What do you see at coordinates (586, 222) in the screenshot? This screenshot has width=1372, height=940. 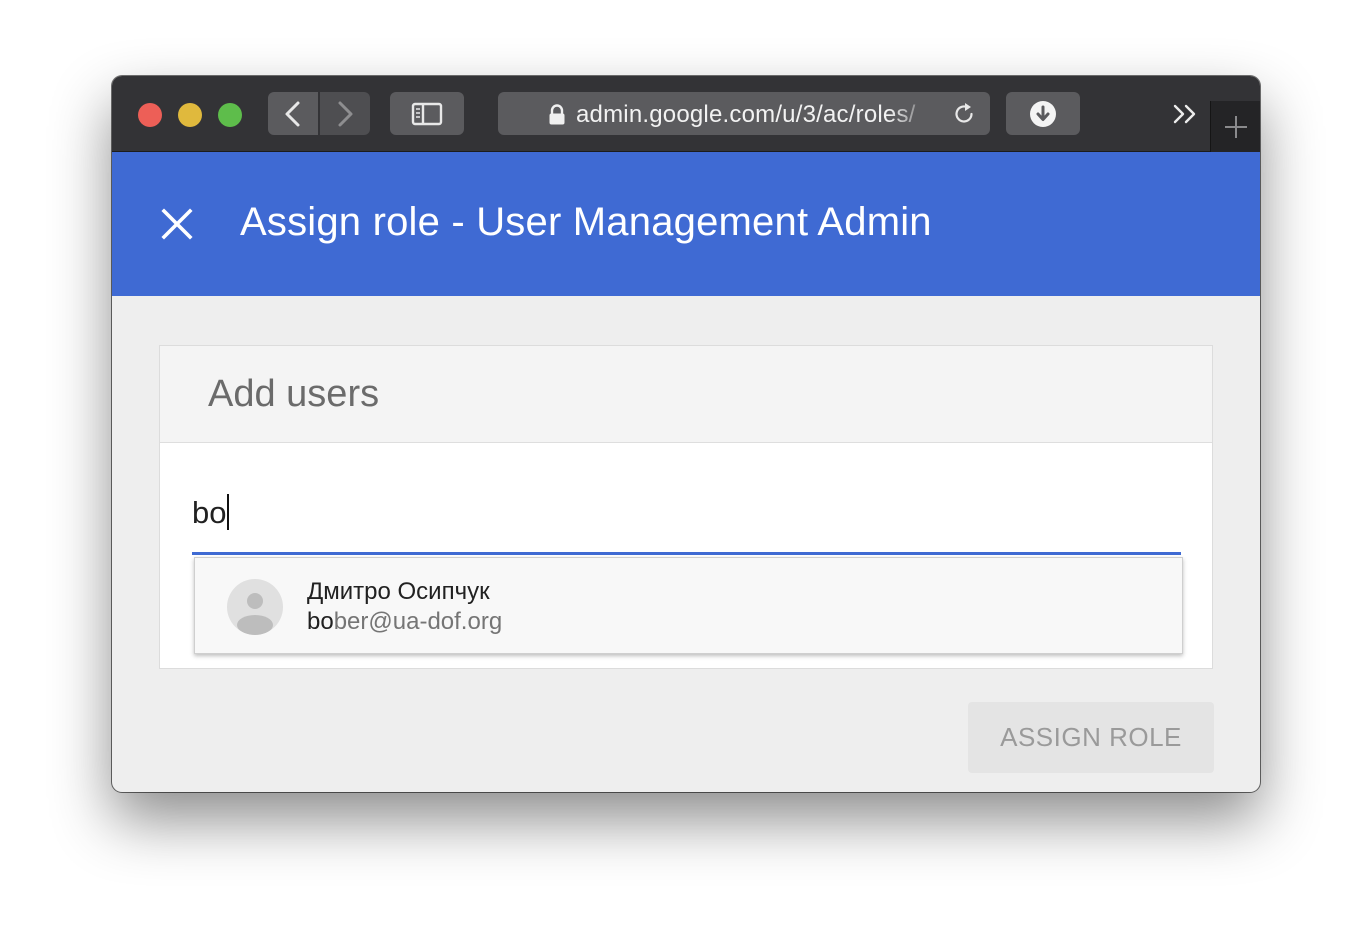 I see `page-title: Assign role - User Management Admin` at bounding box center [586, 222].